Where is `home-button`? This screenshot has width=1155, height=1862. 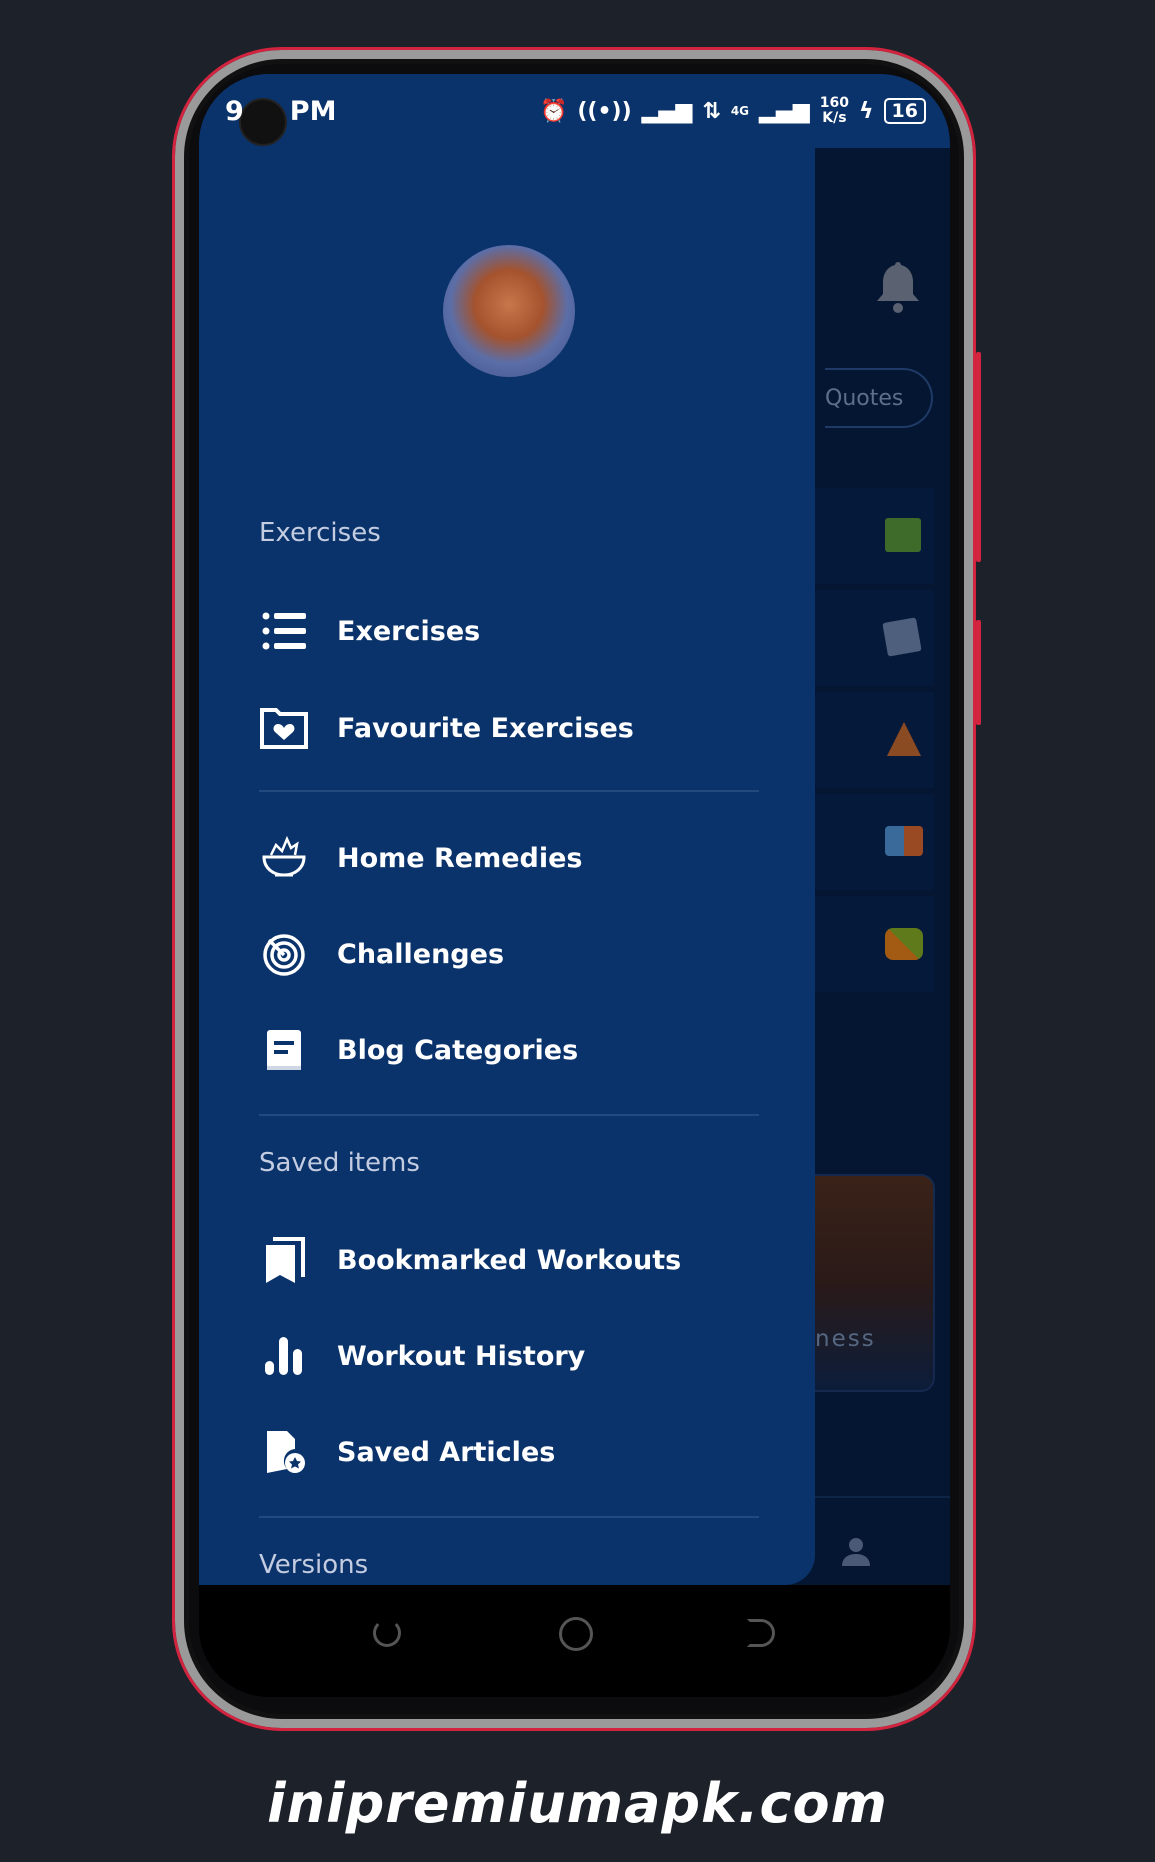
home-button is located at coordinates (576, 1634).